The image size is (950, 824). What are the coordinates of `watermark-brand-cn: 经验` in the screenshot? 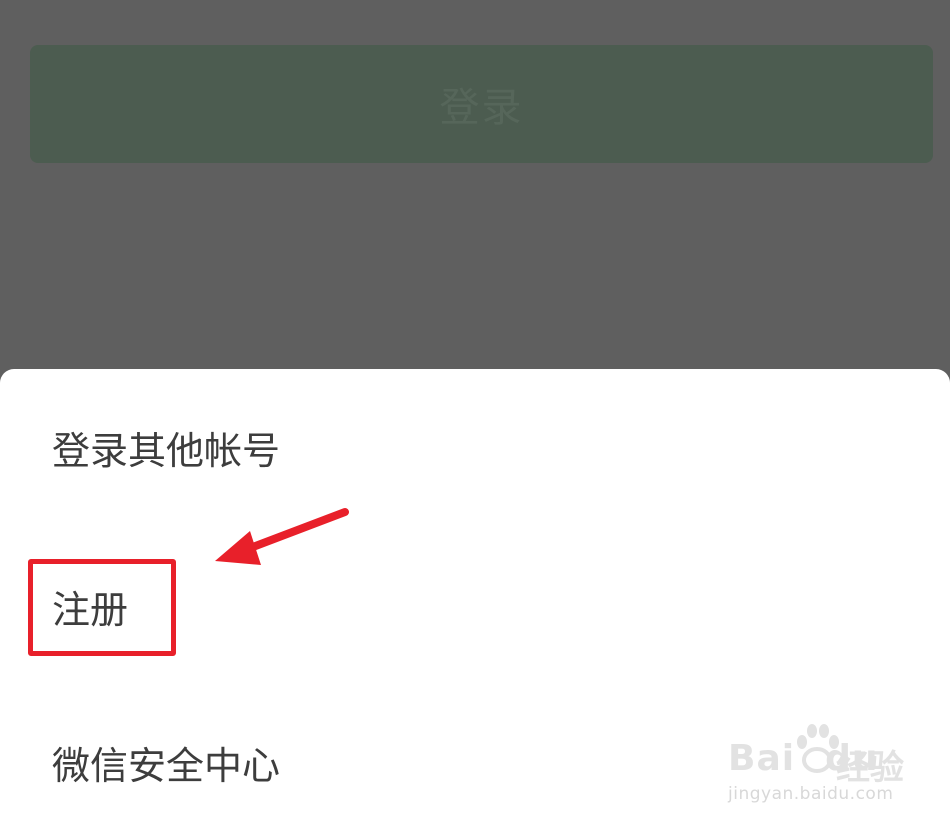 It's located at (870, 768).